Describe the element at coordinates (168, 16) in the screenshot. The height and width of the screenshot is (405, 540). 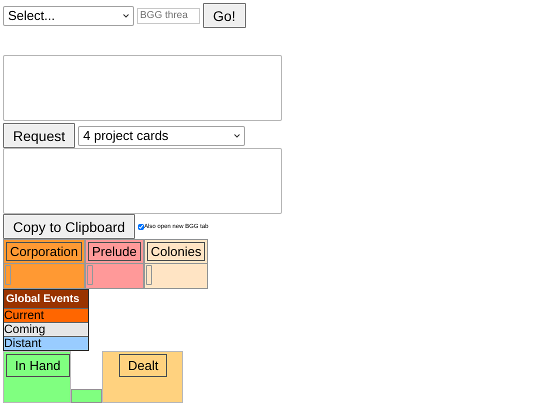
I see `thread-field: BGG threa` at that location.